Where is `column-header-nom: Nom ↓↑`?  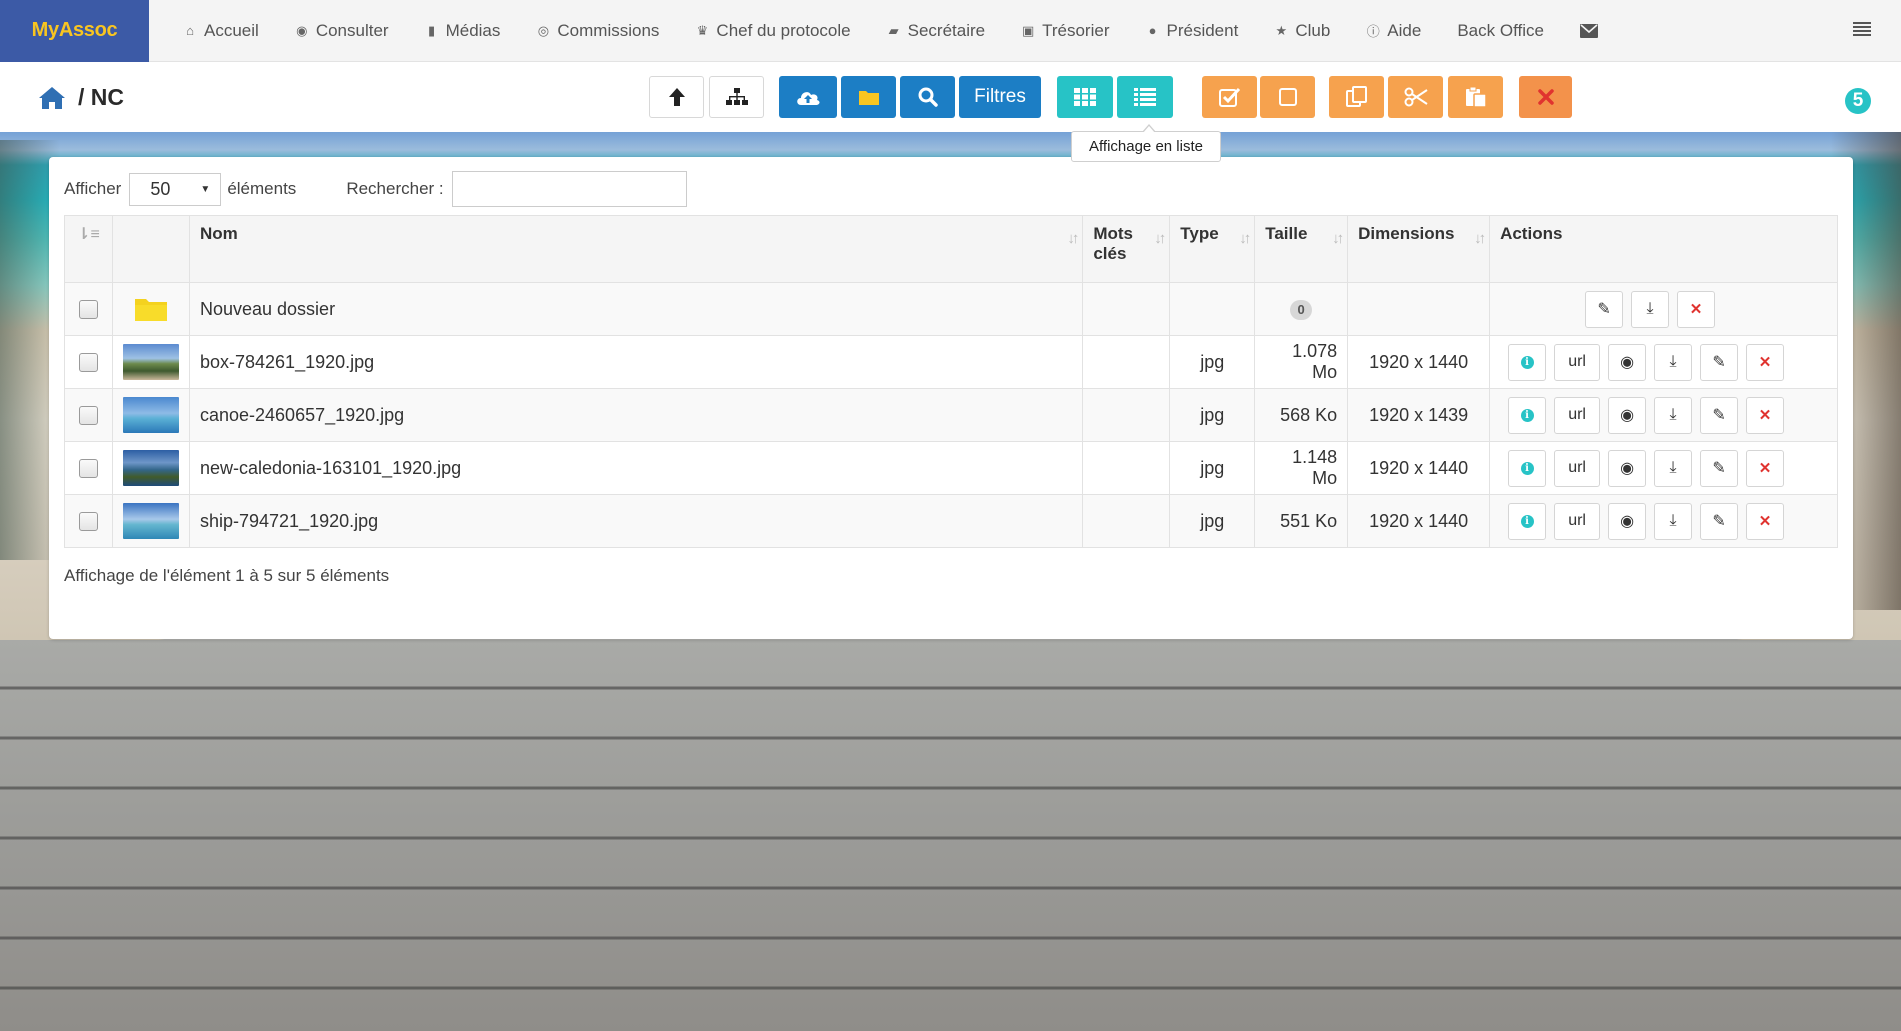
column-header-nom: Nom ↓↑ is located at coordinates (636, 249).